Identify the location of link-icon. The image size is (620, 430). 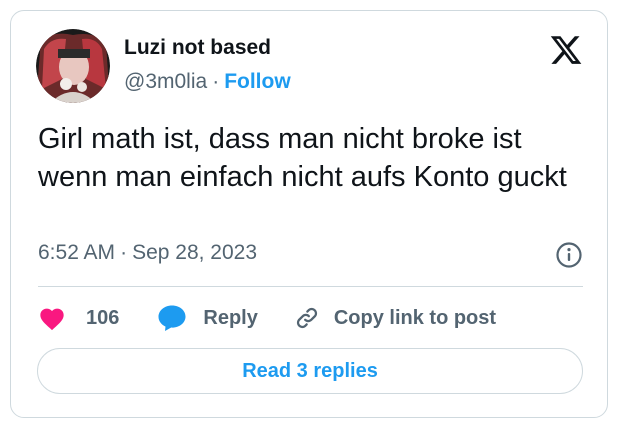
(306, 318).